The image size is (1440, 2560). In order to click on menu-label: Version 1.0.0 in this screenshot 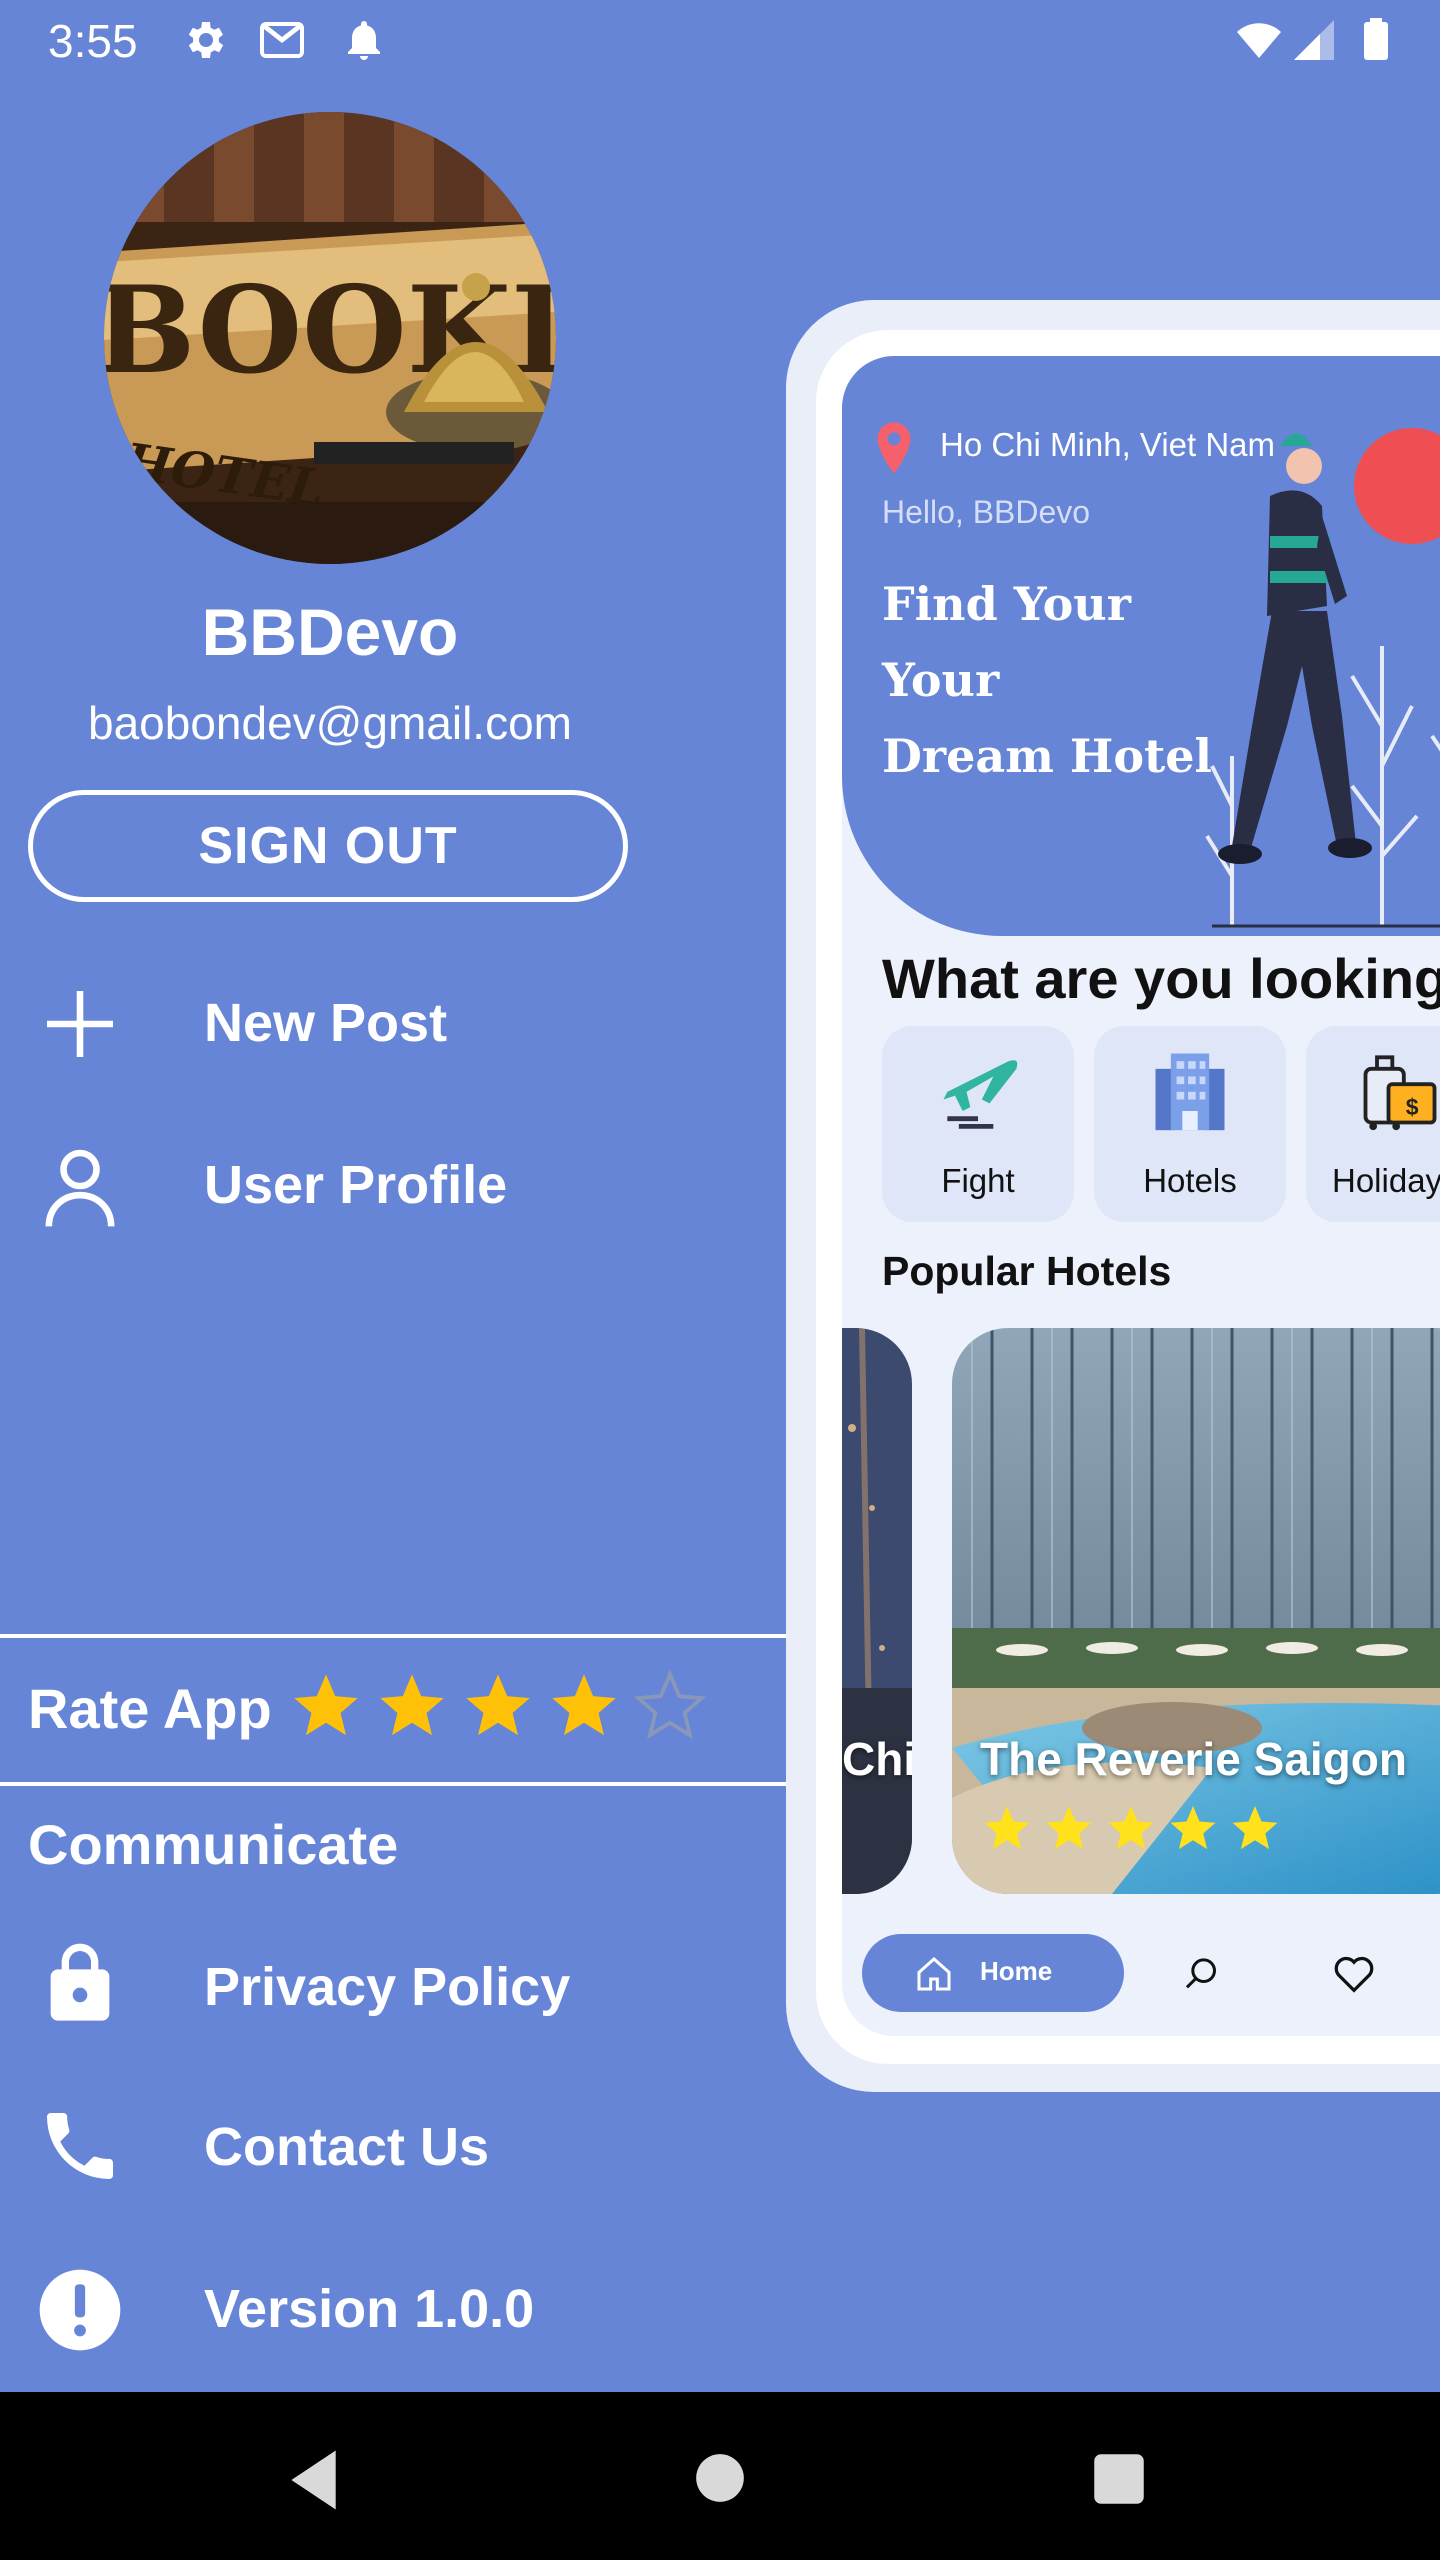, I will do `click(369, 2309)`.